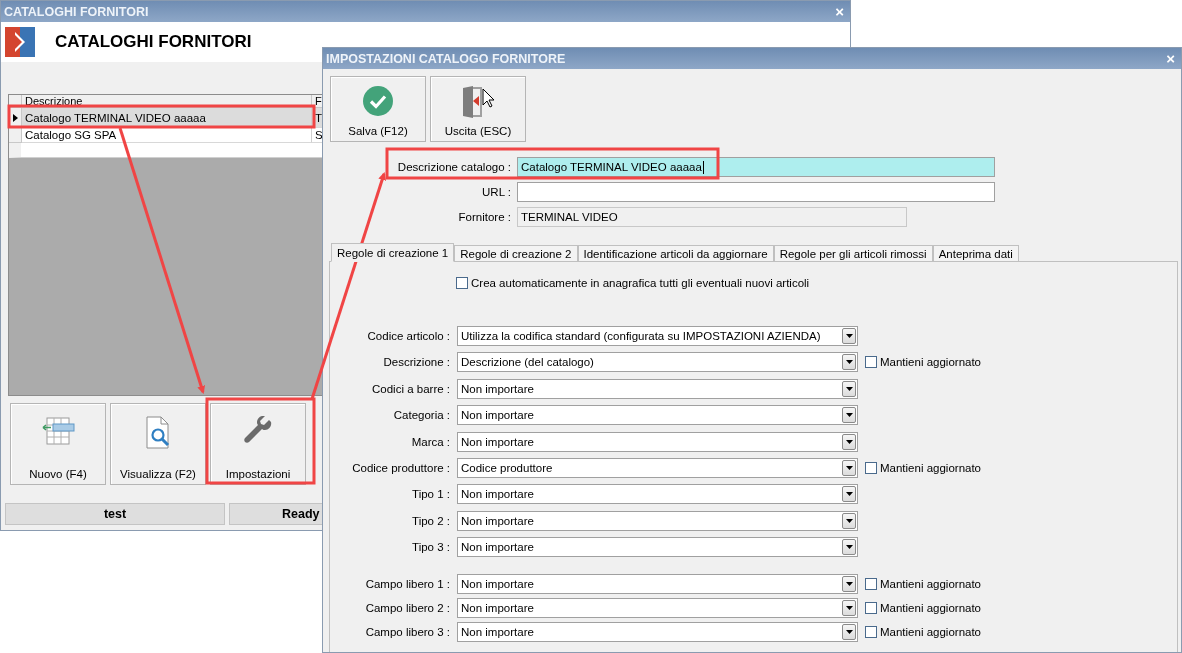 This screenshot has height=653, width=1182. Describe the element at coordinates (421, 415) in the screenshot. I see `field-label: Categoria :` at that location.